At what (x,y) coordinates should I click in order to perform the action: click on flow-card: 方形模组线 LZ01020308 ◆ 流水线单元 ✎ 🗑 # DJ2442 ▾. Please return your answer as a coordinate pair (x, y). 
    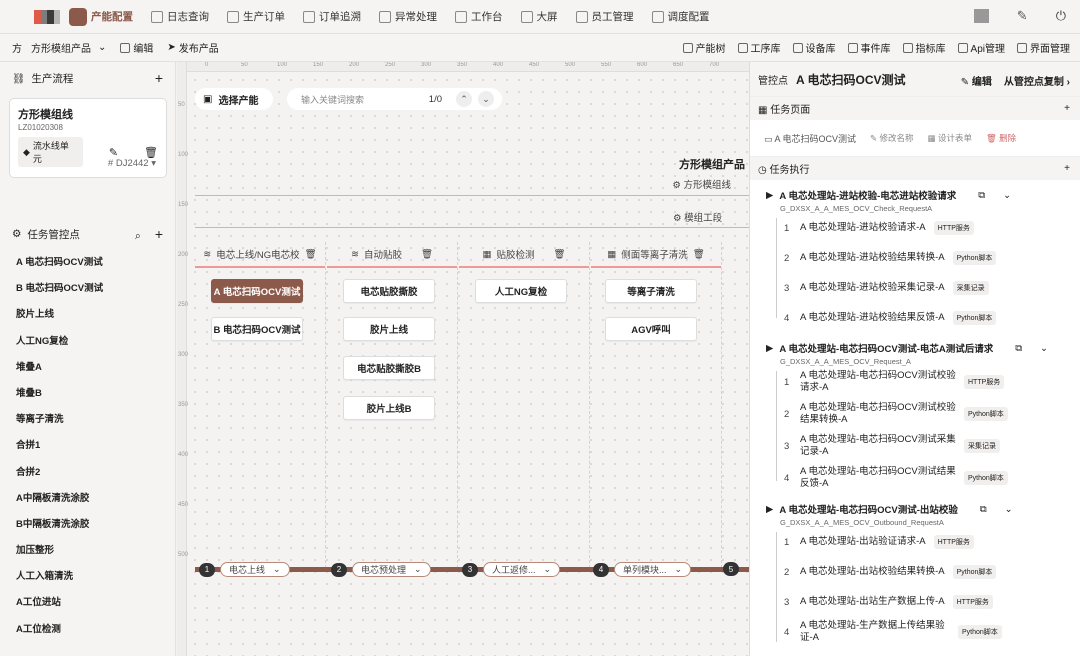
    Looking at the image, I should click on (88, 138).